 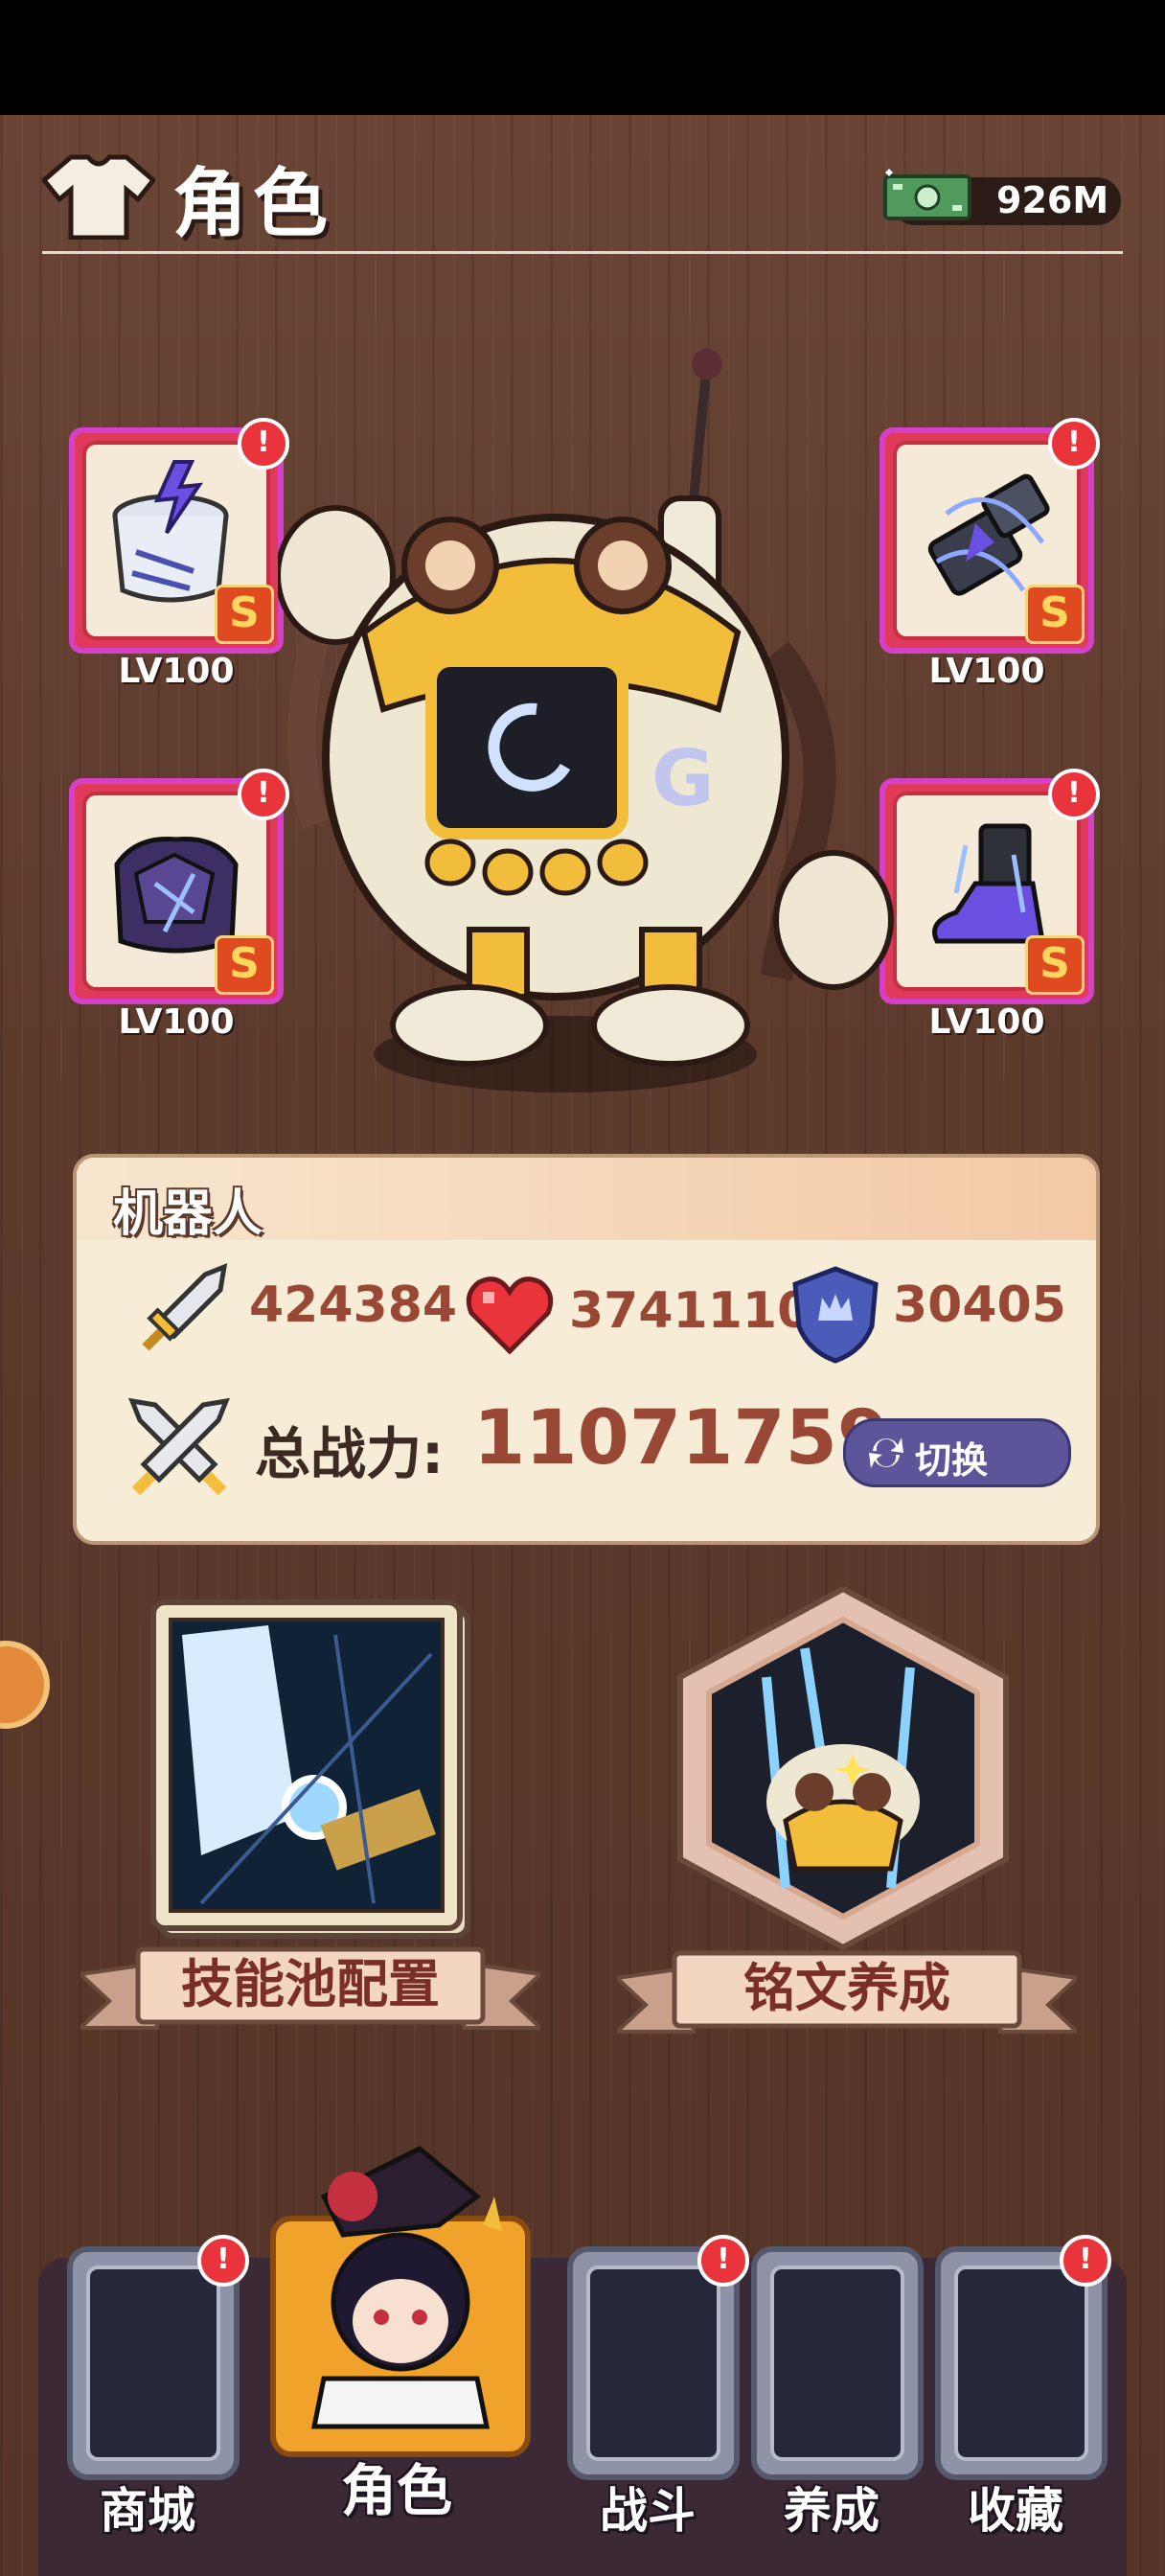 I want to click on equip-slot-bottom-right: S !, so click(x=990, y=886).